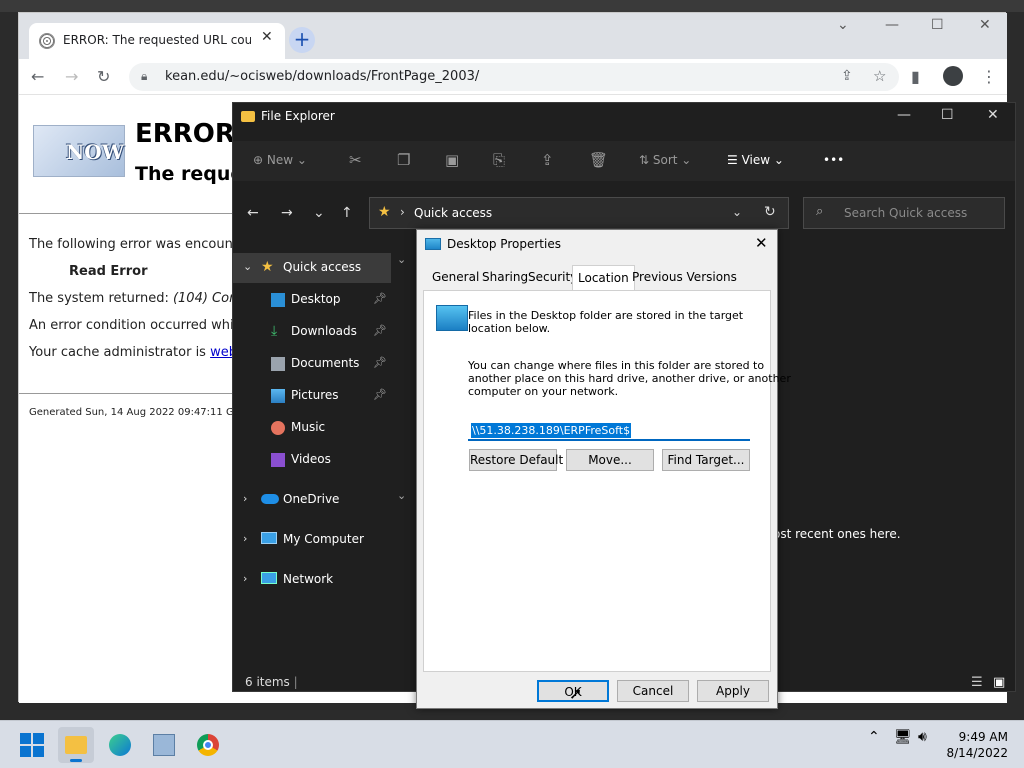  What do you see at coordinates (879, 76) in the screenshot?
I see `bookmark-star-icon: ☆` at bounding box center [879, 76].